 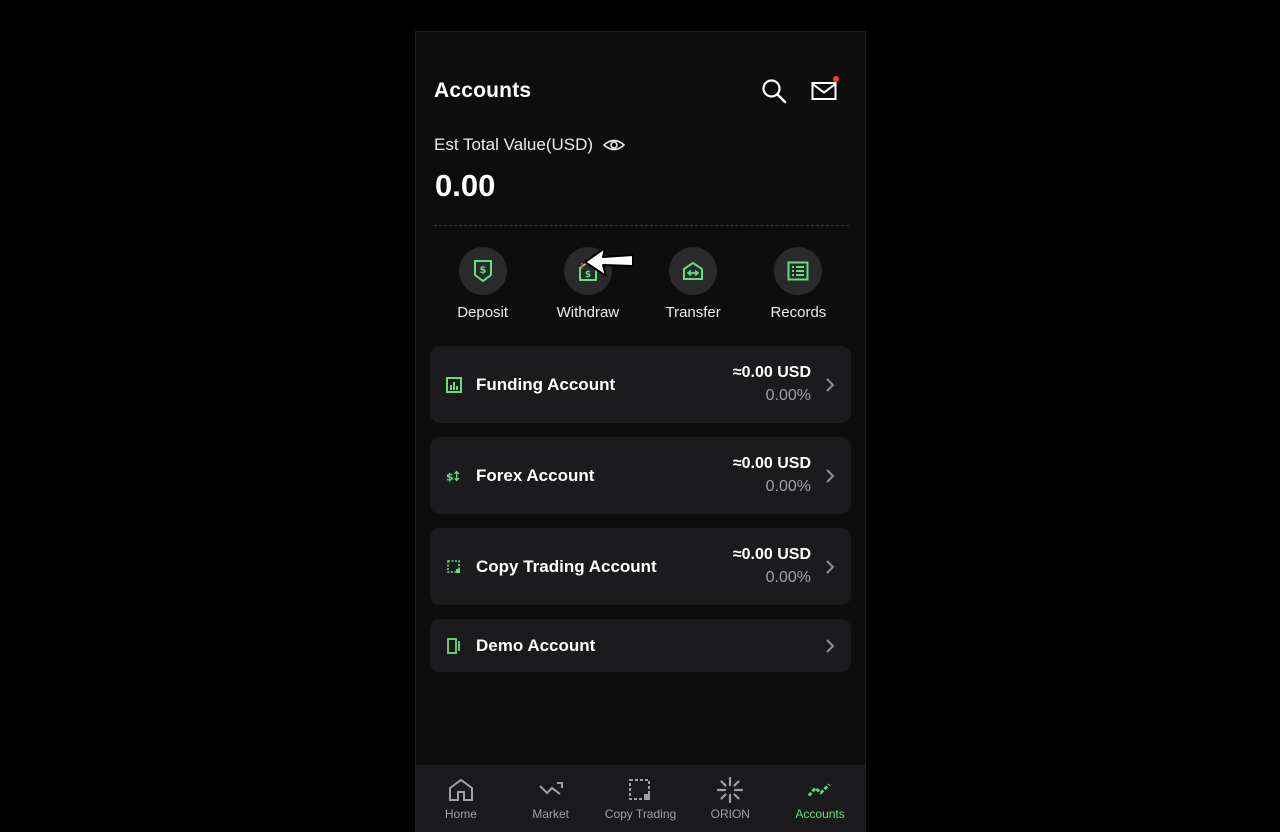 What do you see at coordinates (640, 813) in the screenshot?
I see `tab-label: Copy Trading` at bounding box center [640, 813].